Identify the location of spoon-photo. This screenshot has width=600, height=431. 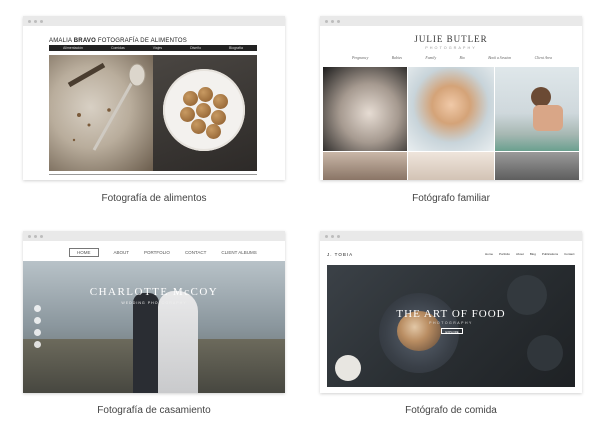
(101, 113).